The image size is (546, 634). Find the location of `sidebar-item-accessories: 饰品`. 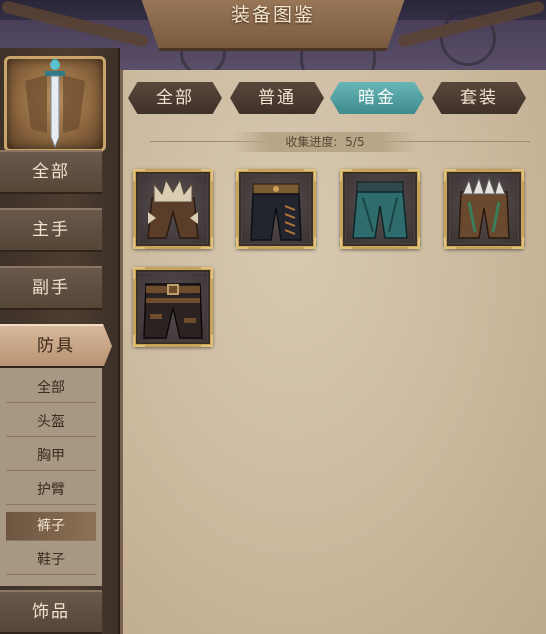

sidebar-item-accessories: 饰品 is located at coordinates (51, 612).